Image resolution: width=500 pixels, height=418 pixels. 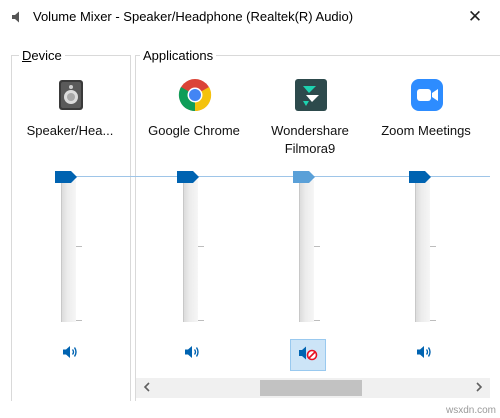 What do you see at coordinates (178, 56) in the screenshot?
I see `applications-group-label: Applications` at bounding box center [178, 56].